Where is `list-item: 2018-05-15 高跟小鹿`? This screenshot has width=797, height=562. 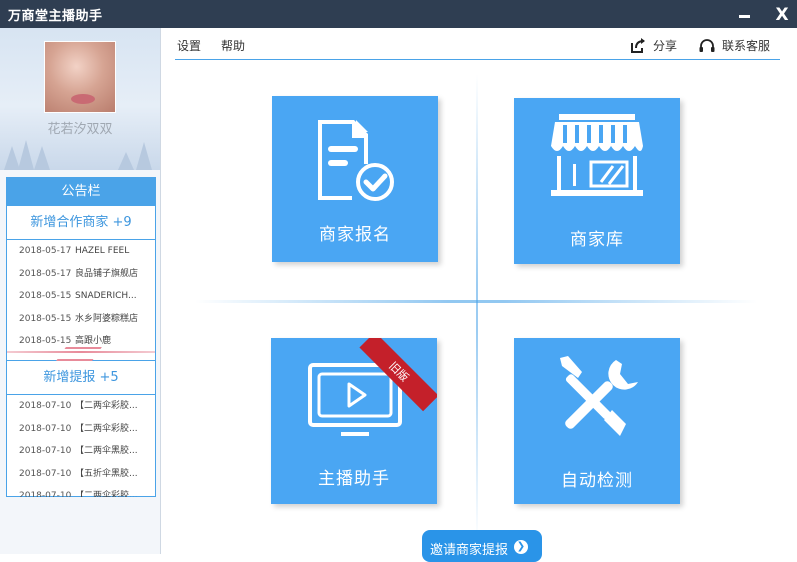 list-item: 2018-05-15 高跟小鹿 is located at coordinates (81, 337).